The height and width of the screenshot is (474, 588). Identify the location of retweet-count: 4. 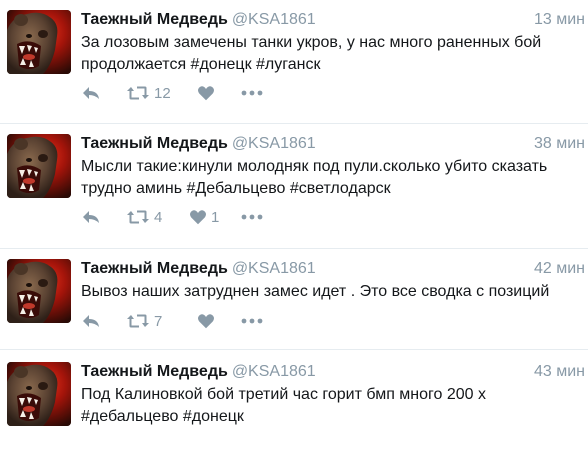
(158, 217).